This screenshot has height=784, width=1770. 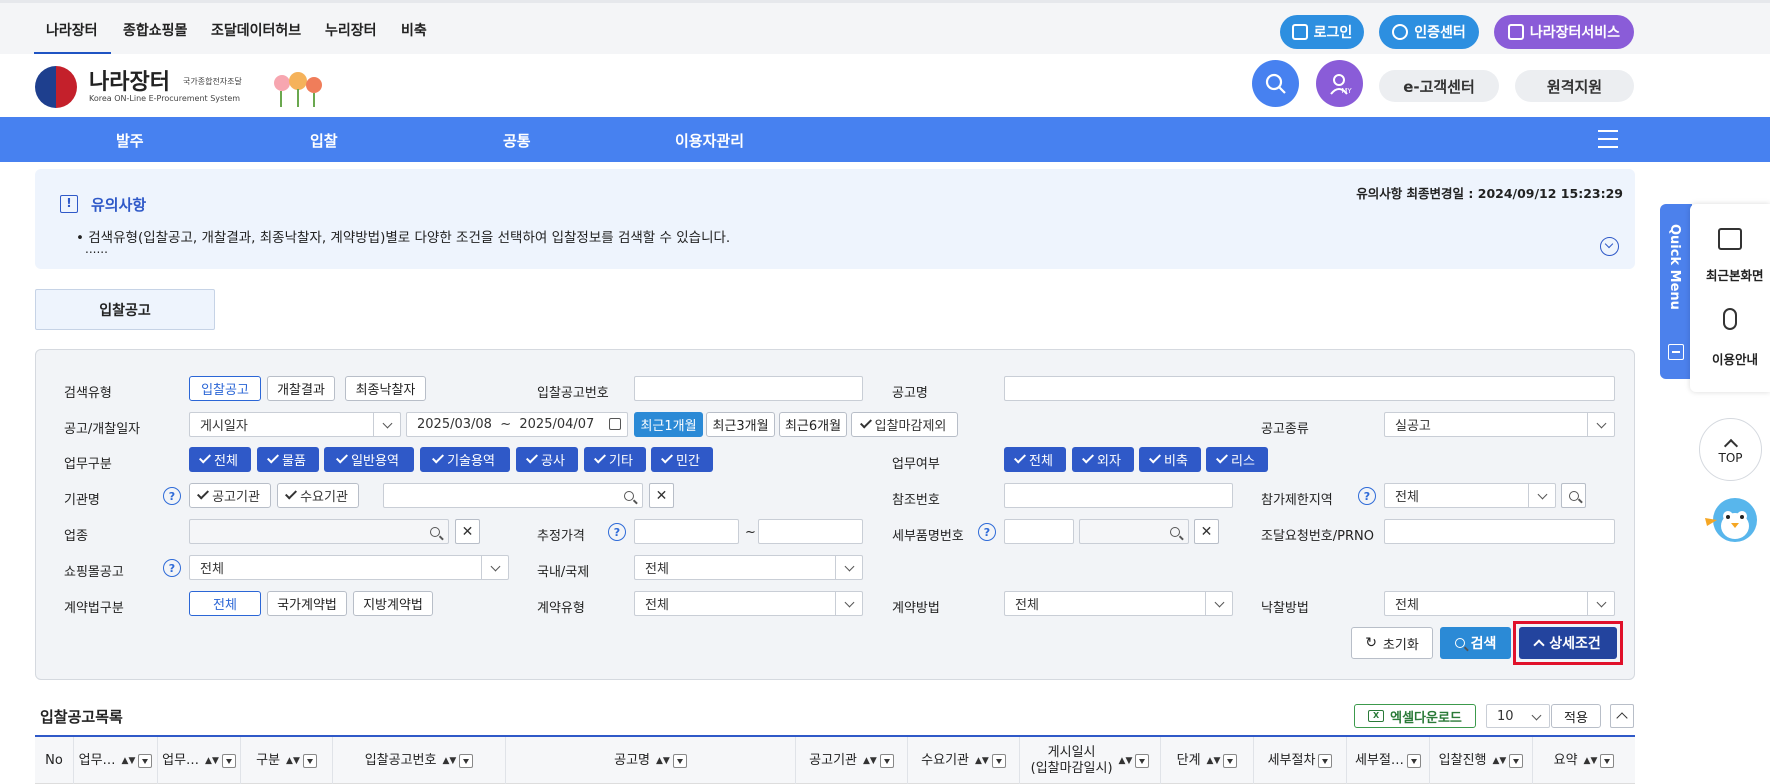 What do you see at coordinates (615, 459) in the screenshot?
I see `biz-other-checkbox: 기타` at bounding box center [615, 459].